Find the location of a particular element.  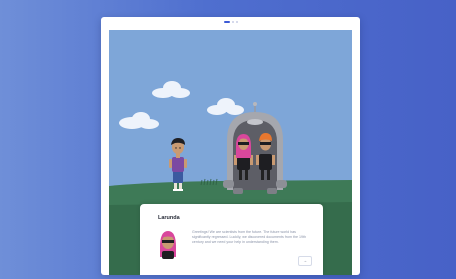

arrow-right-icon: → is located at coordinates (305, 260).